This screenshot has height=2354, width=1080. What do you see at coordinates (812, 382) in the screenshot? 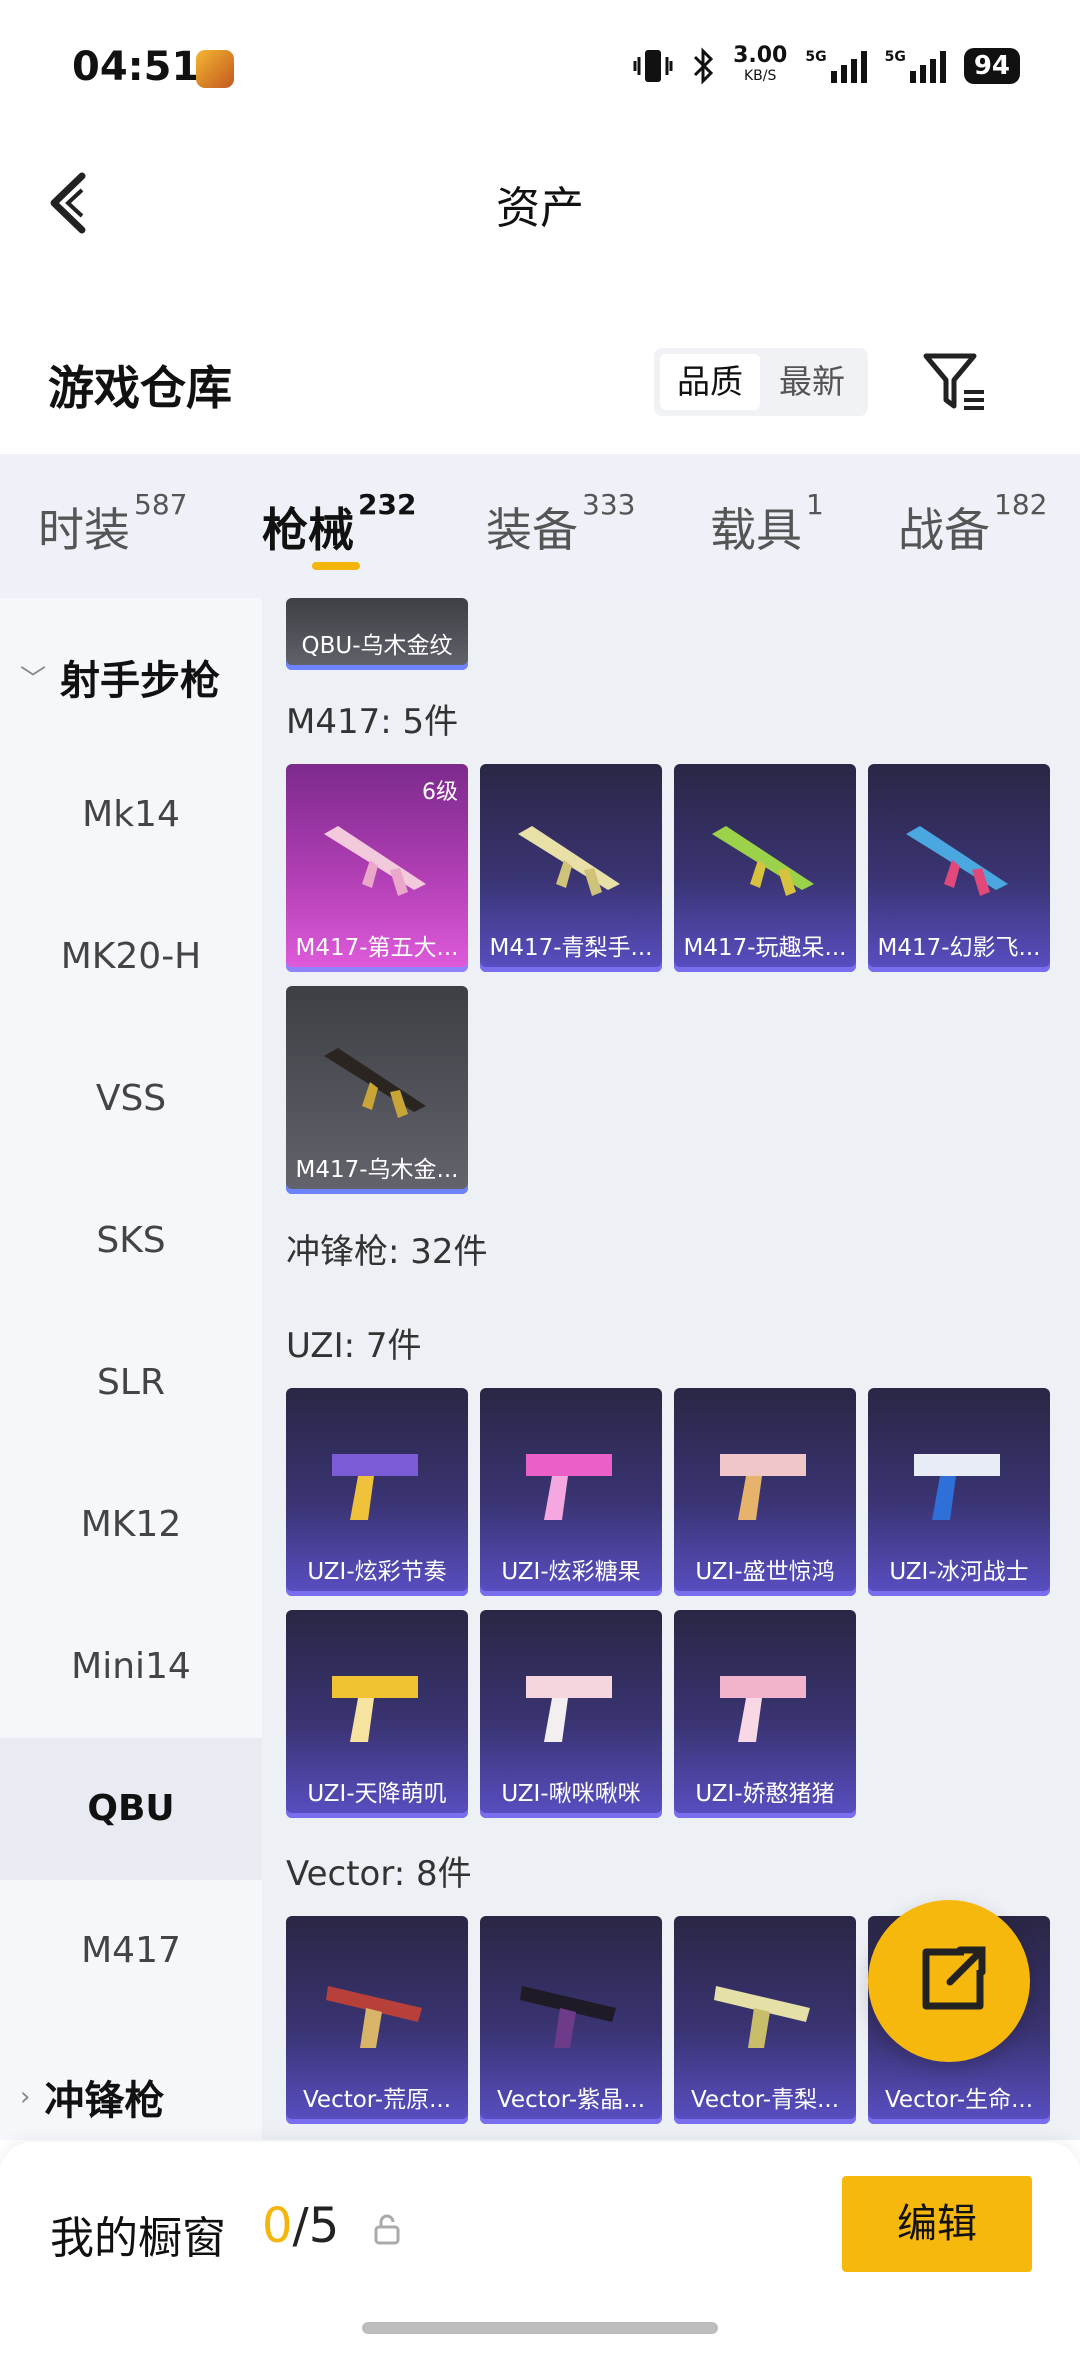
I see `sort-newest-button: 最新` at bounding box center [812, 382].